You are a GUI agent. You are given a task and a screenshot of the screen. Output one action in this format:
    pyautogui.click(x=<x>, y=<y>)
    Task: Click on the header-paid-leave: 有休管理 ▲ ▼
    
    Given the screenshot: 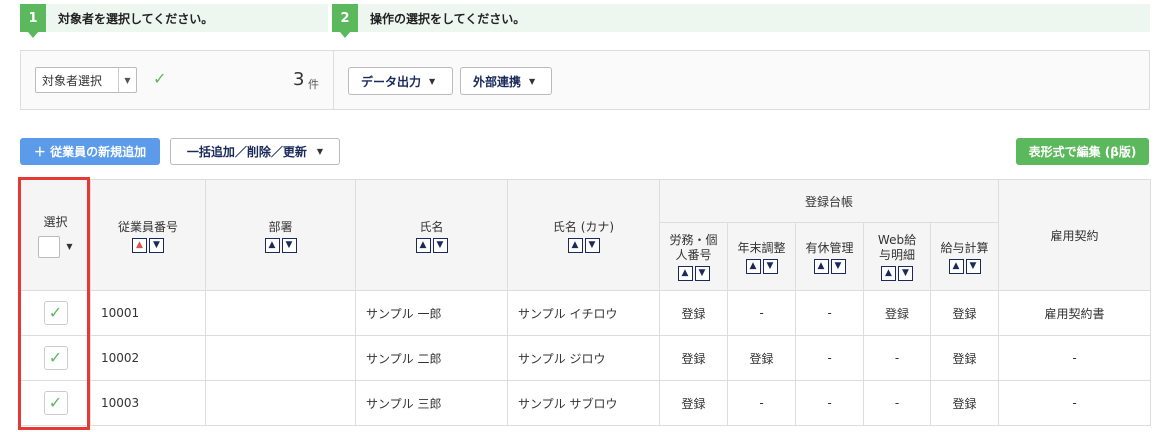 What is the action you would take?
    pyautogui.click(x=829, y=256)
    